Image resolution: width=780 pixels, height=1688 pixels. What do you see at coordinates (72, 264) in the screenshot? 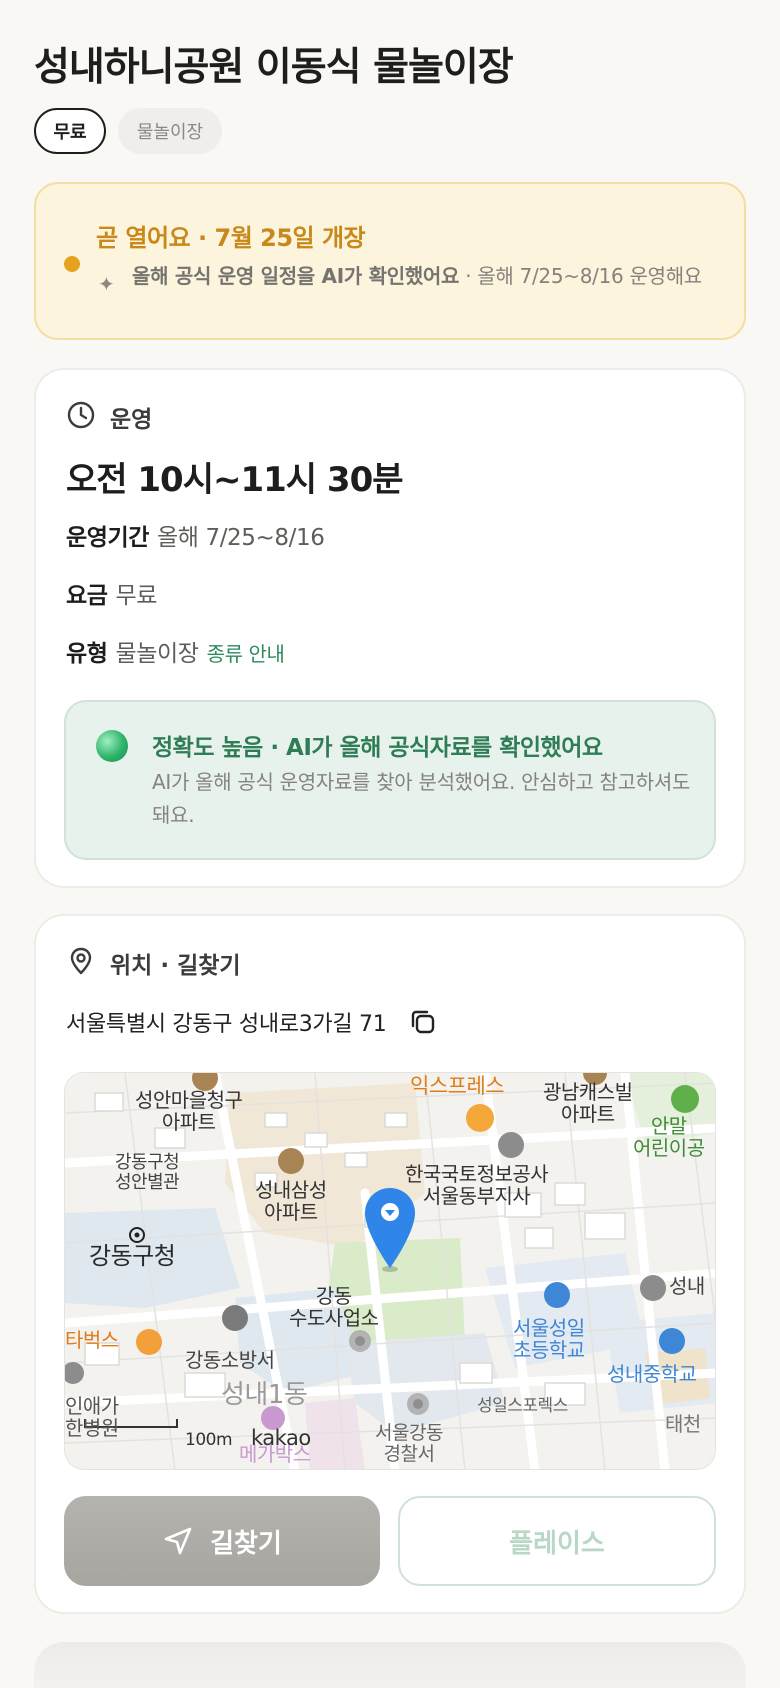
I see `status-dot` at bounding box center [72, 264].